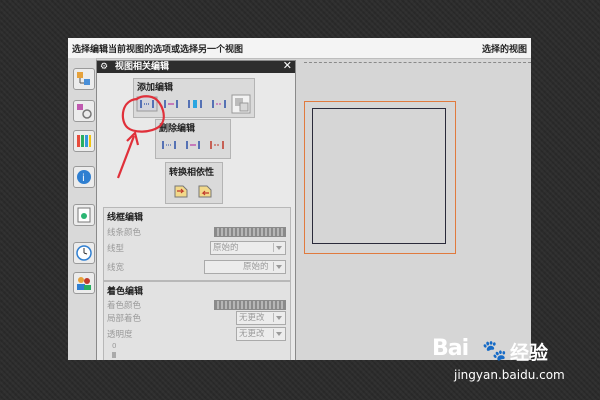 The height and width of the screenshot is (400, 600). What do you see at coordinates (256, 267) in the screenshot?
I see `line-width-value: 原始的` at bounding box center [256, 267].